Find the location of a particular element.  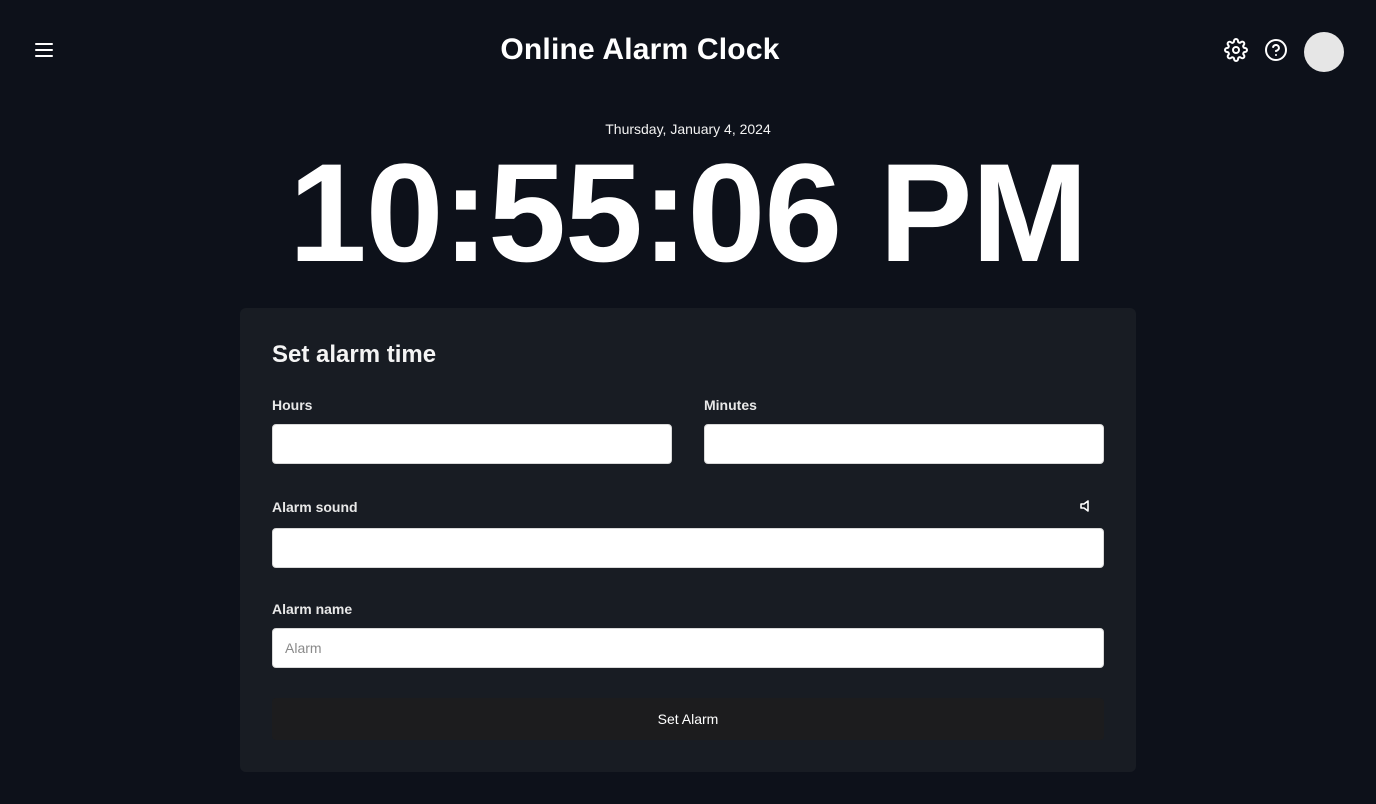

minutes-input is located at coordinates (904, 444).